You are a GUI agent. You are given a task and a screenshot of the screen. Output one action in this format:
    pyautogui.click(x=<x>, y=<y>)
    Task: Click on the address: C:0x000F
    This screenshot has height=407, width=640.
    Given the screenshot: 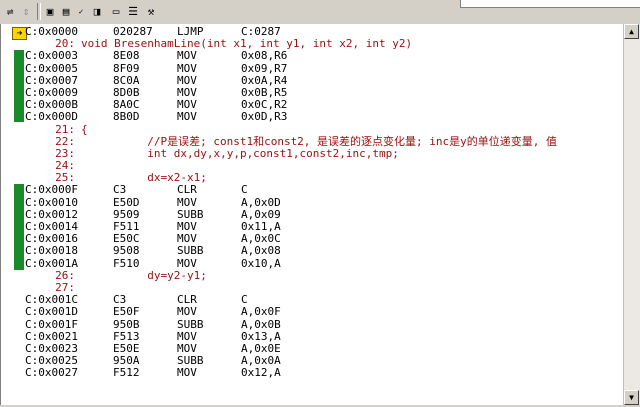 What is the action you would take?
    pyautogui.click(x=51, y=190)
    